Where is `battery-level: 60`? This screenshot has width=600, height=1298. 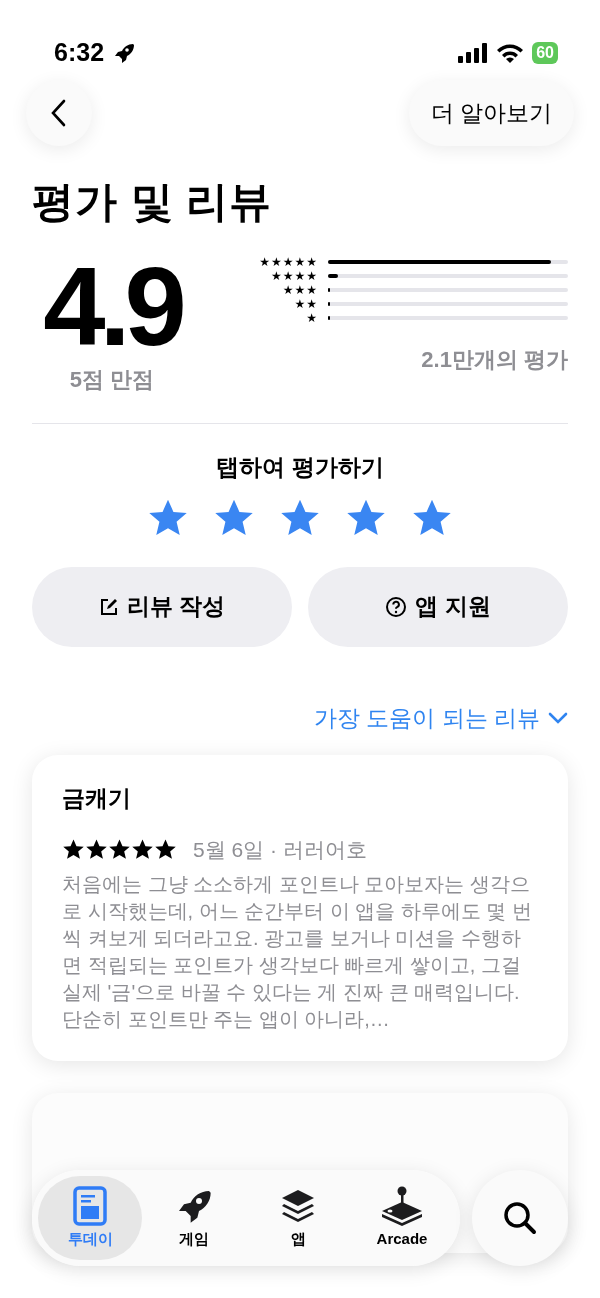
battery-level: 60 is located at coordinates (545, 53).